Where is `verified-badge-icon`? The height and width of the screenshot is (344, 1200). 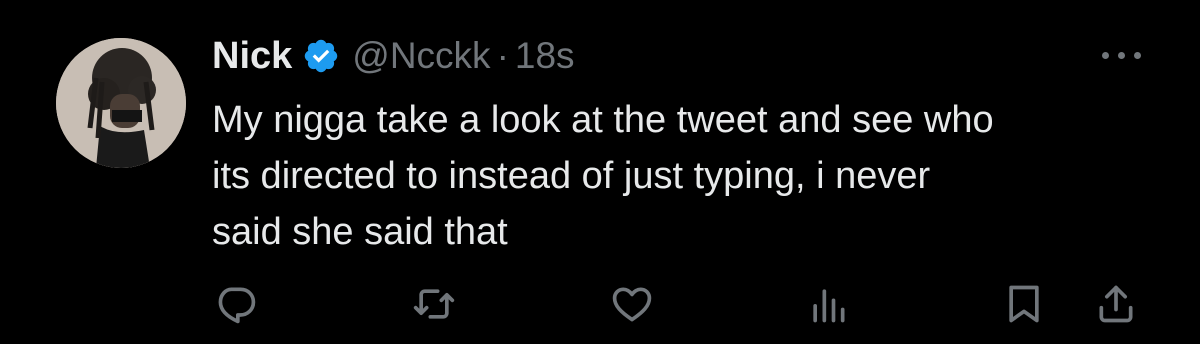 verified-badge-icon is located at coordinates (321, 56).